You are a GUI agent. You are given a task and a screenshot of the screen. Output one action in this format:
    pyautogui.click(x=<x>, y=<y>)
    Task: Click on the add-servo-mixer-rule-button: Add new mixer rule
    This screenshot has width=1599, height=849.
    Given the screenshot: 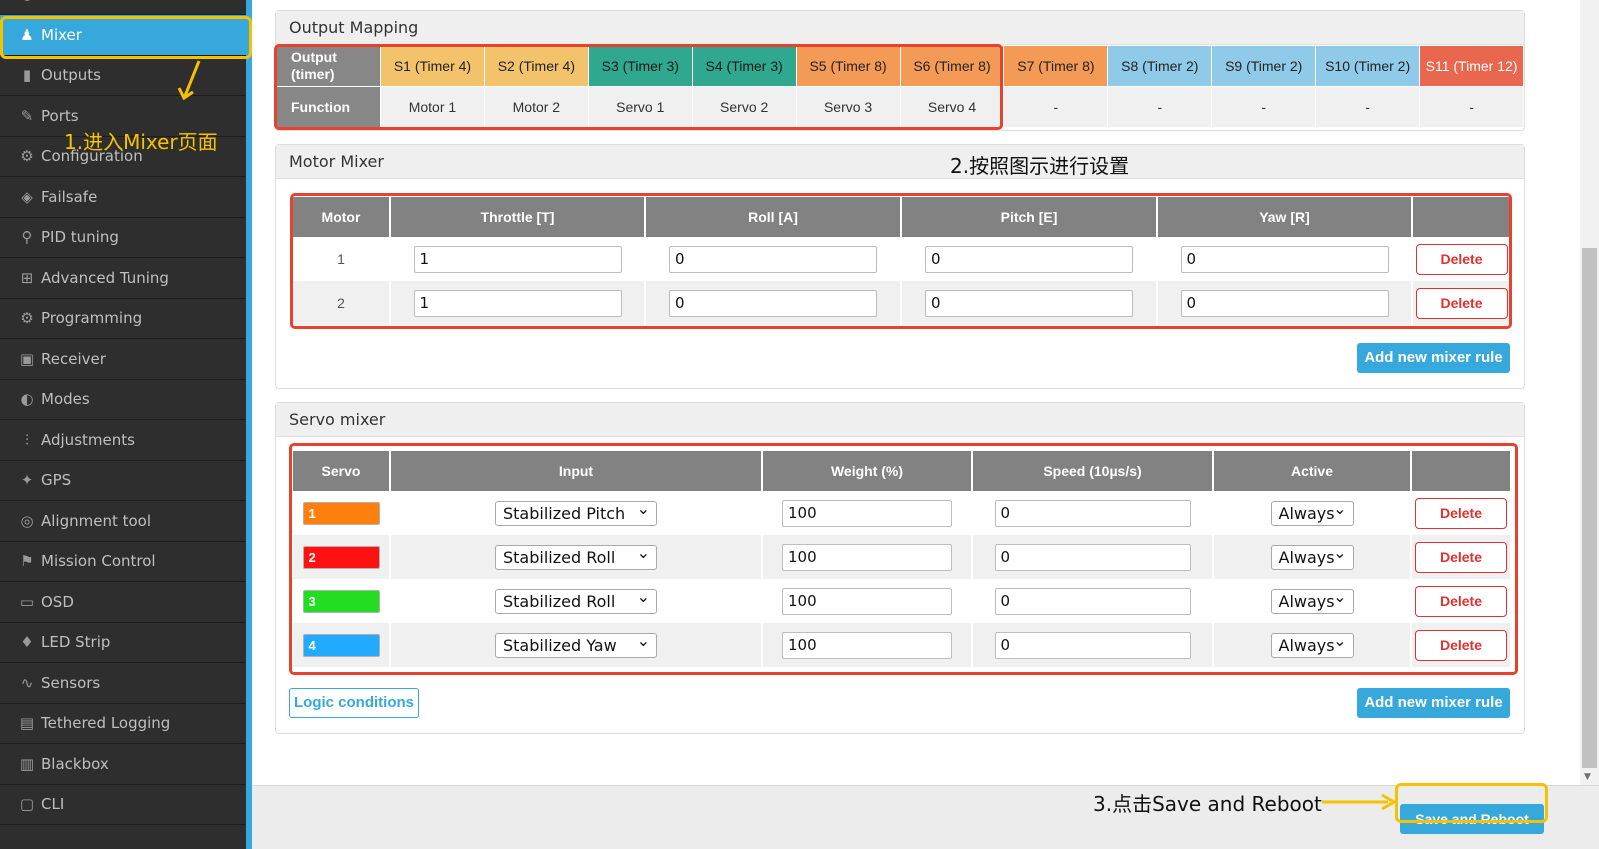 What is the action you would take?
    pyautogui.click(x=1433, y=703)
    